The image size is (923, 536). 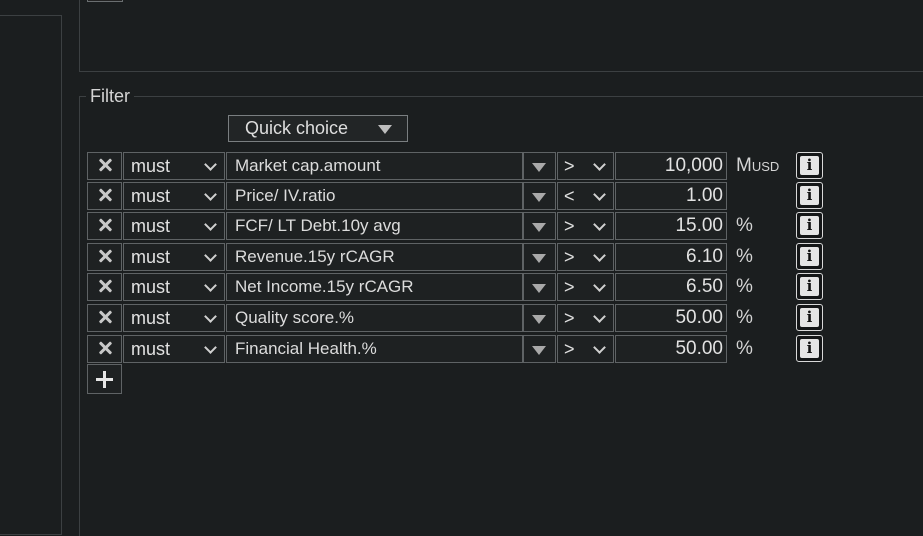 What do you see at coordinates (569, 196) in the screenshot?
I see `operator-value: <` at bounding box center [569, 196].